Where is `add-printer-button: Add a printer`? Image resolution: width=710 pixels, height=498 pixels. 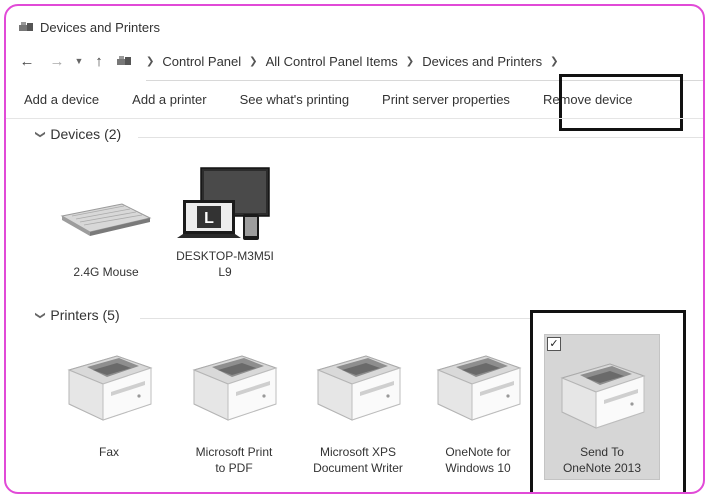 add-printer-button: Add a printer is located at coordinates (169, 99).